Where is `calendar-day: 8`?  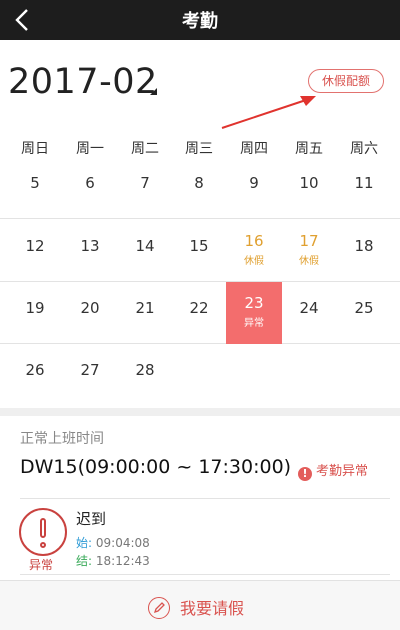 calendar-day: 8 is located at coordinates (199, 188).